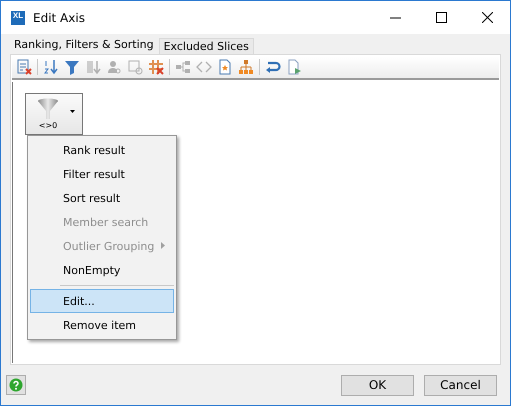 The image size is (511, 406). I want to click on dialog-button: OK, so click(377, 385).